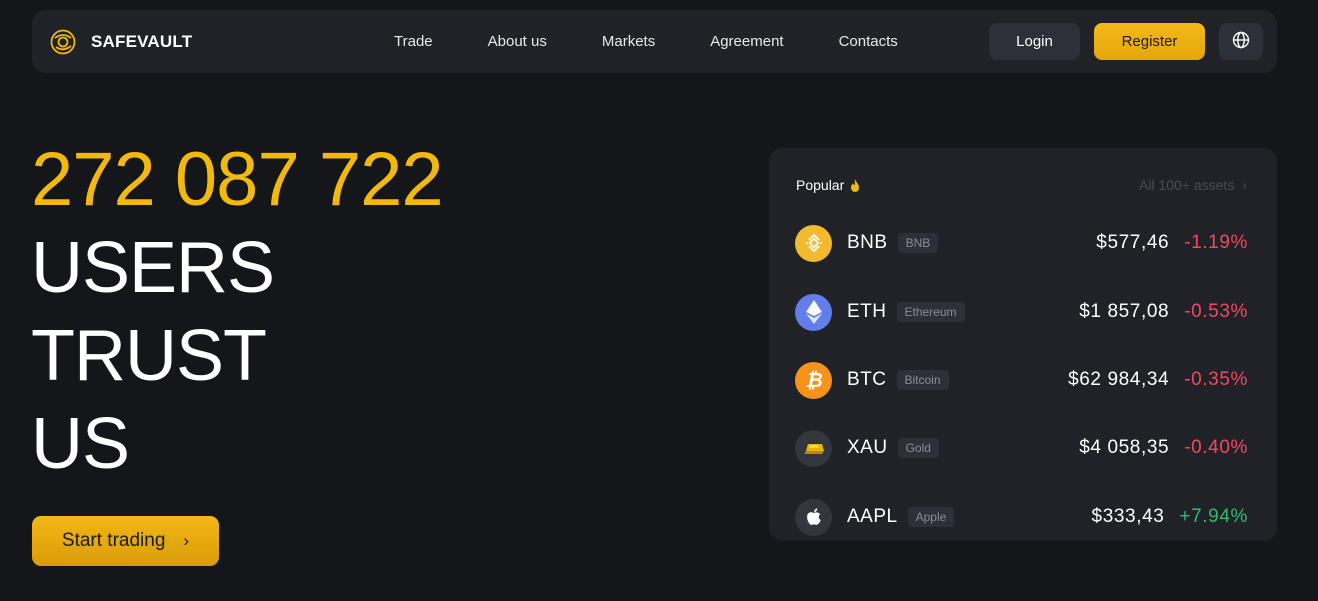  I want to click on brand-name: SAFEVAULT, so click(142, 41).